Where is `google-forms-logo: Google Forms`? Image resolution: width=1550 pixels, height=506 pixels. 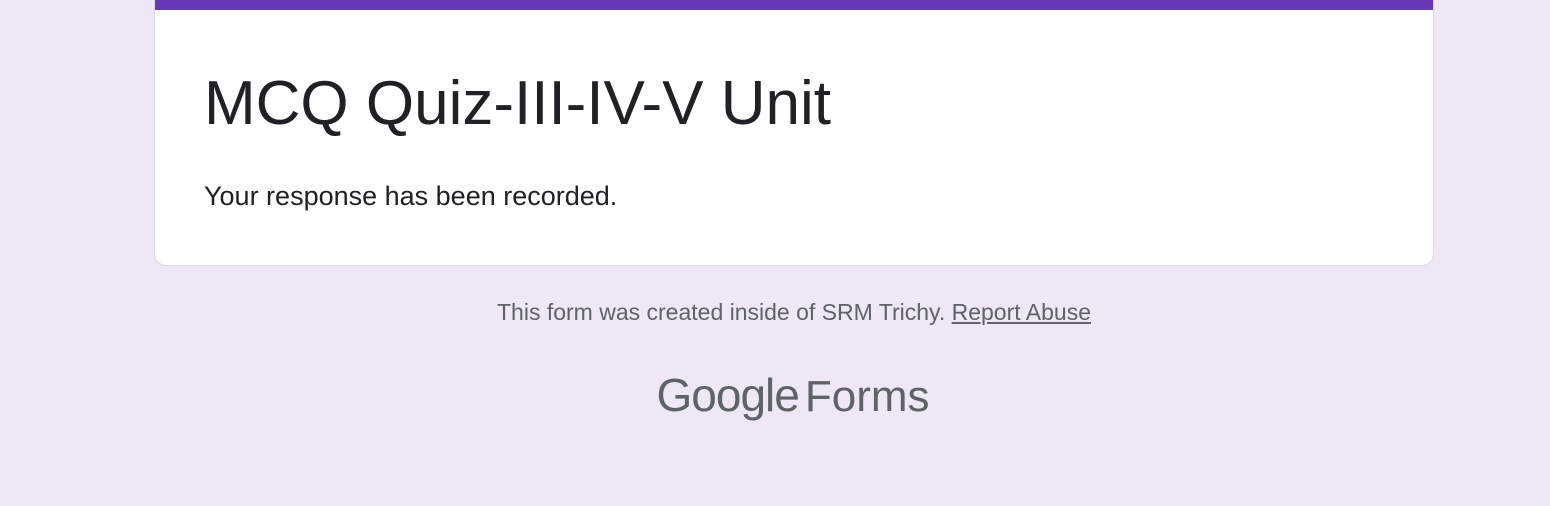
google-forms-logo: Google Forms is located at coordinates (775, 396).